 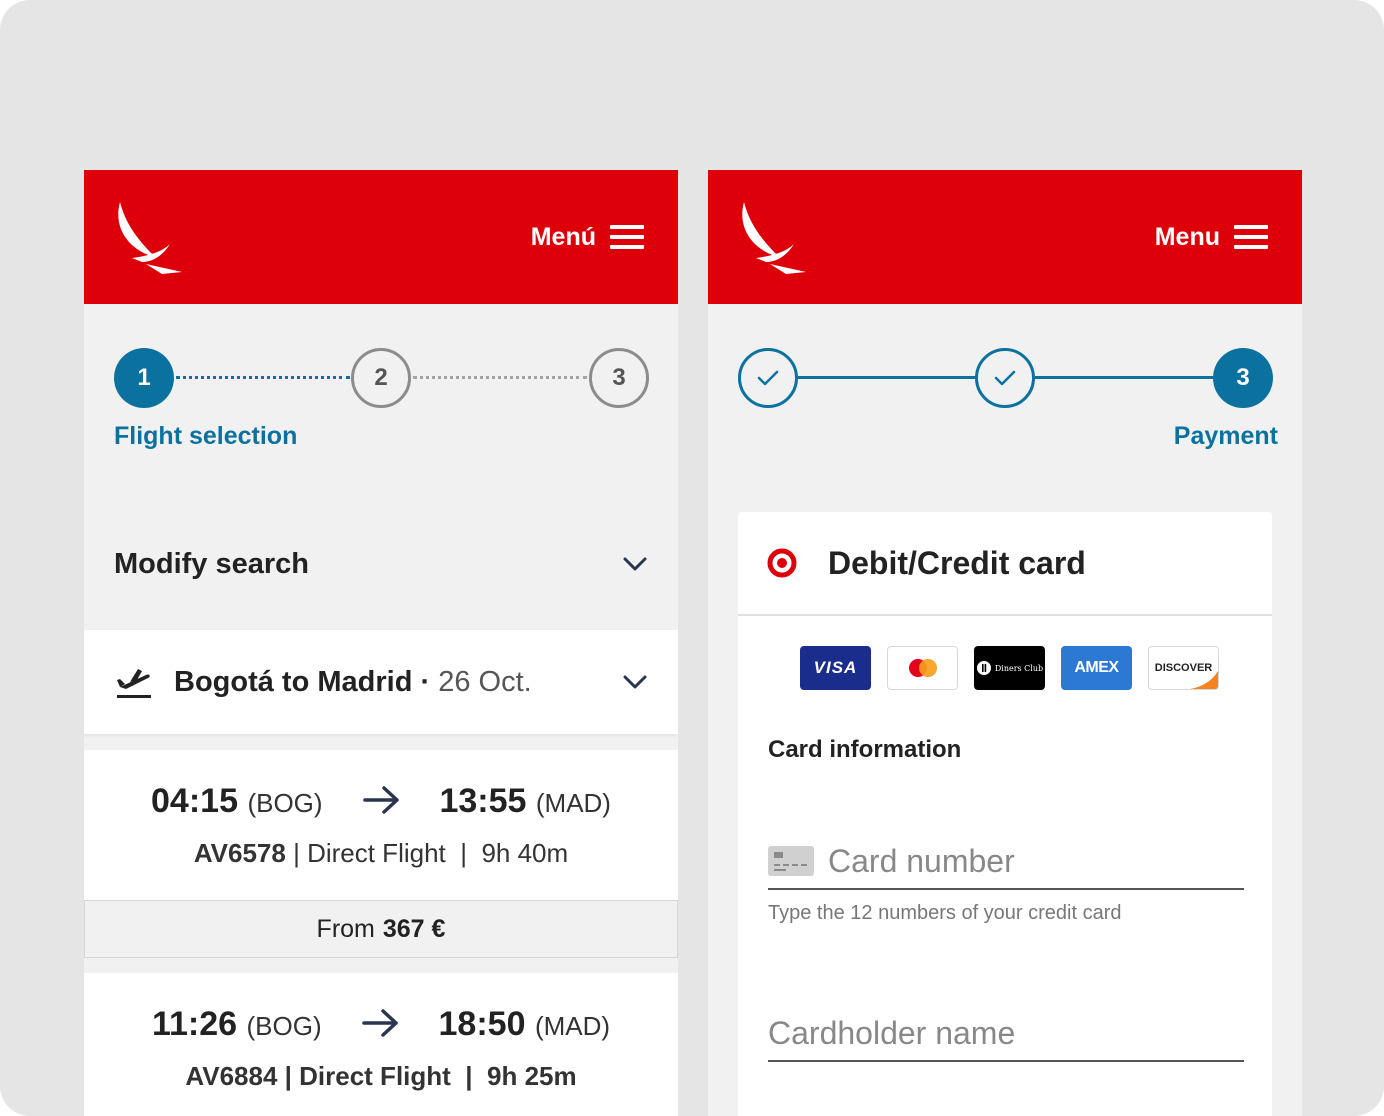 What do you see at coordinates (206, 436) in the screenshot?
I see `step-caption: Flight selection` at bounding box center [206, 436].